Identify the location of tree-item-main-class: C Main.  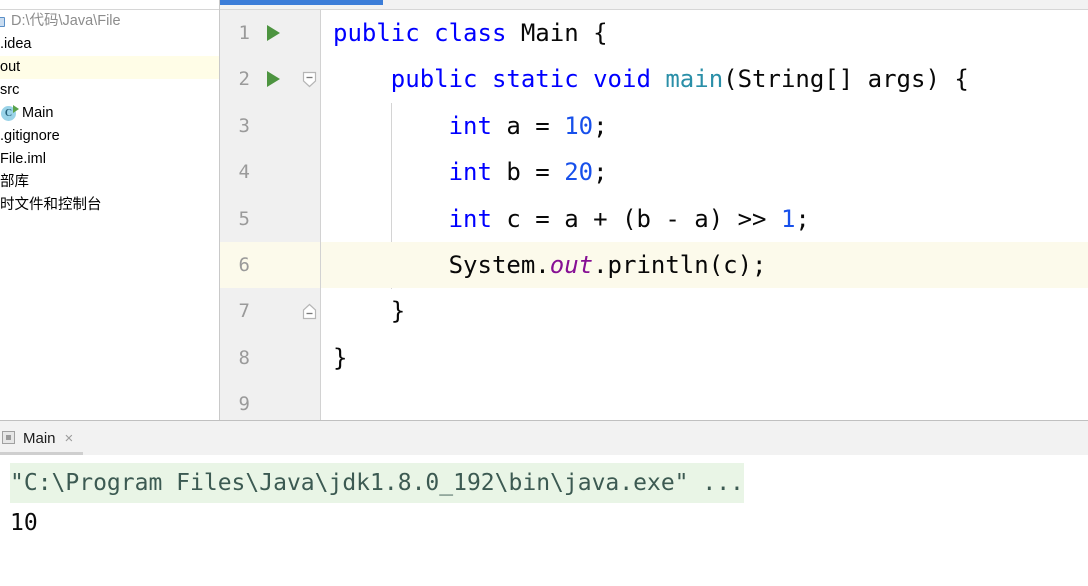
(109, 113).